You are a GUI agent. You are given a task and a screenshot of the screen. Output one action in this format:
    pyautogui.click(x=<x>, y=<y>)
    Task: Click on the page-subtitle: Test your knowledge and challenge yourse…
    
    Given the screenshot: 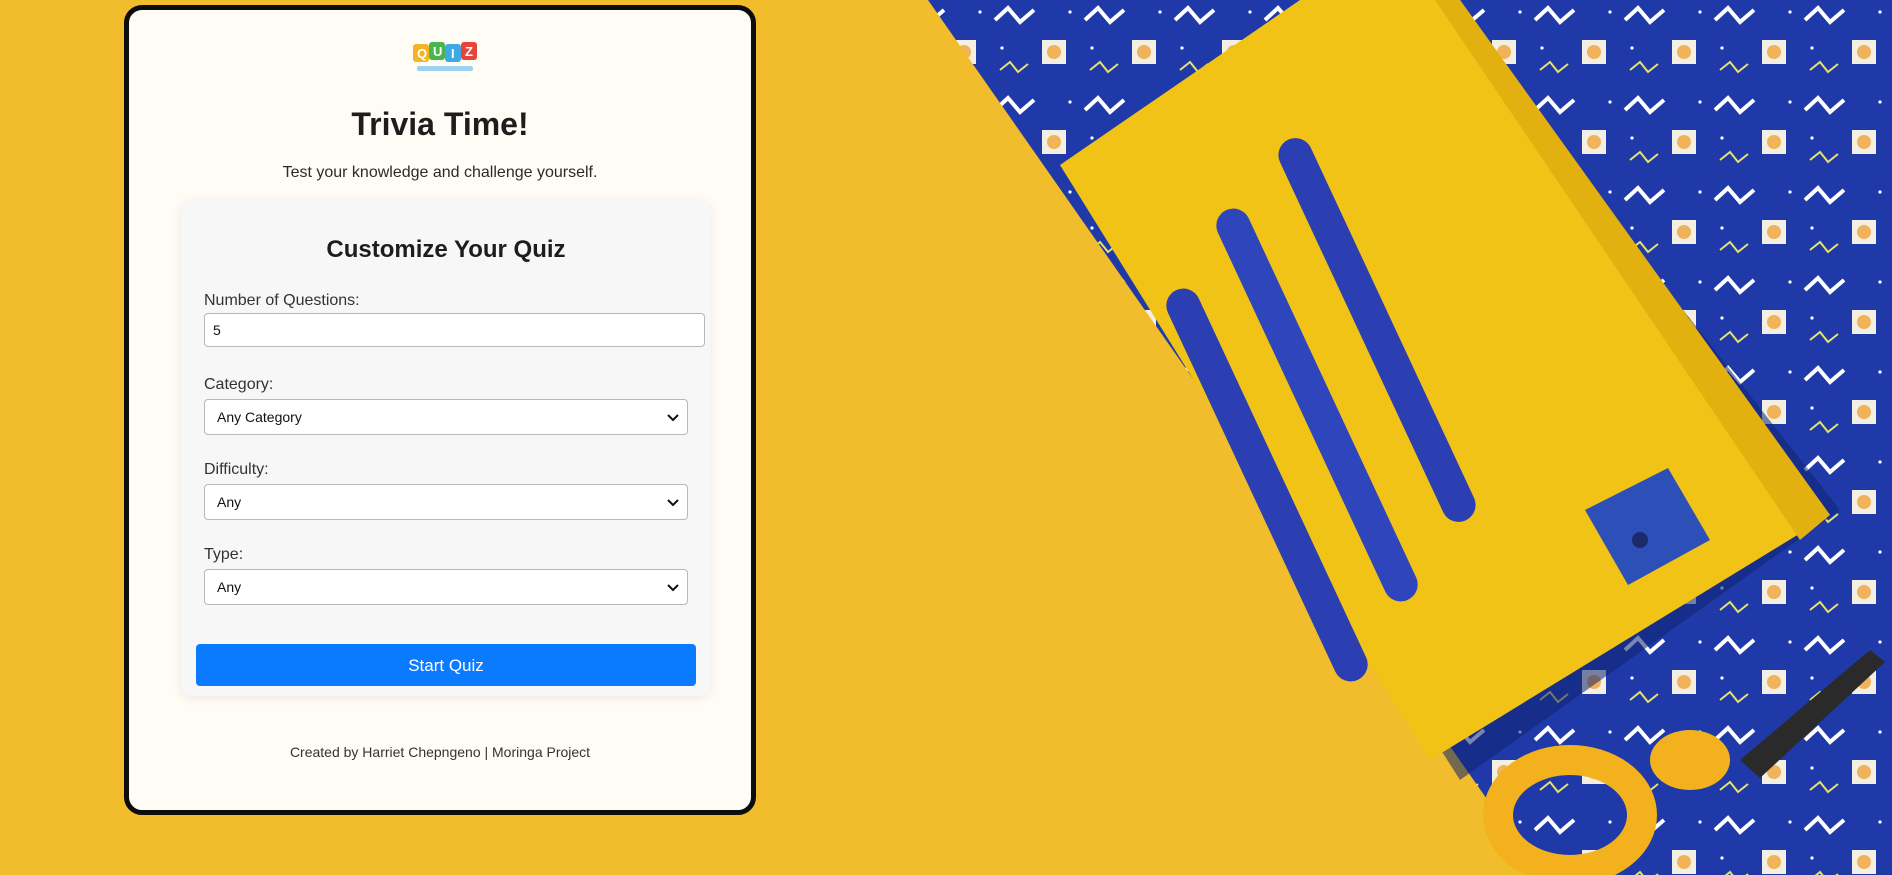 What is the action you would take?
    pyautogui.click(x=440, y=172)
    